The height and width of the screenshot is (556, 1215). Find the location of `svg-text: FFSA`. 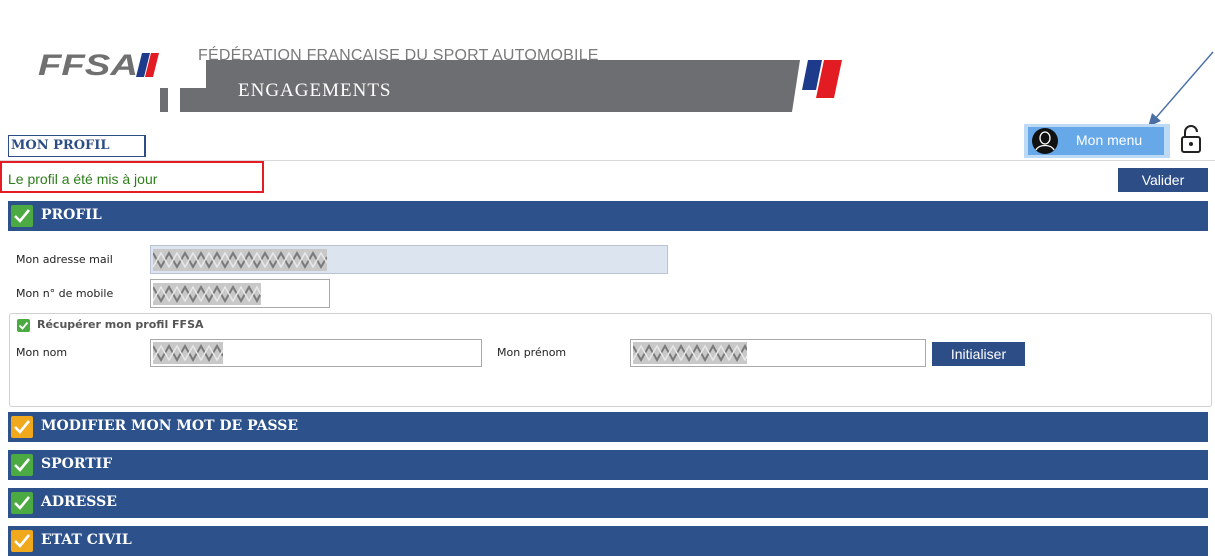

svg-text: FFSA is located at coordinates (88, 65).